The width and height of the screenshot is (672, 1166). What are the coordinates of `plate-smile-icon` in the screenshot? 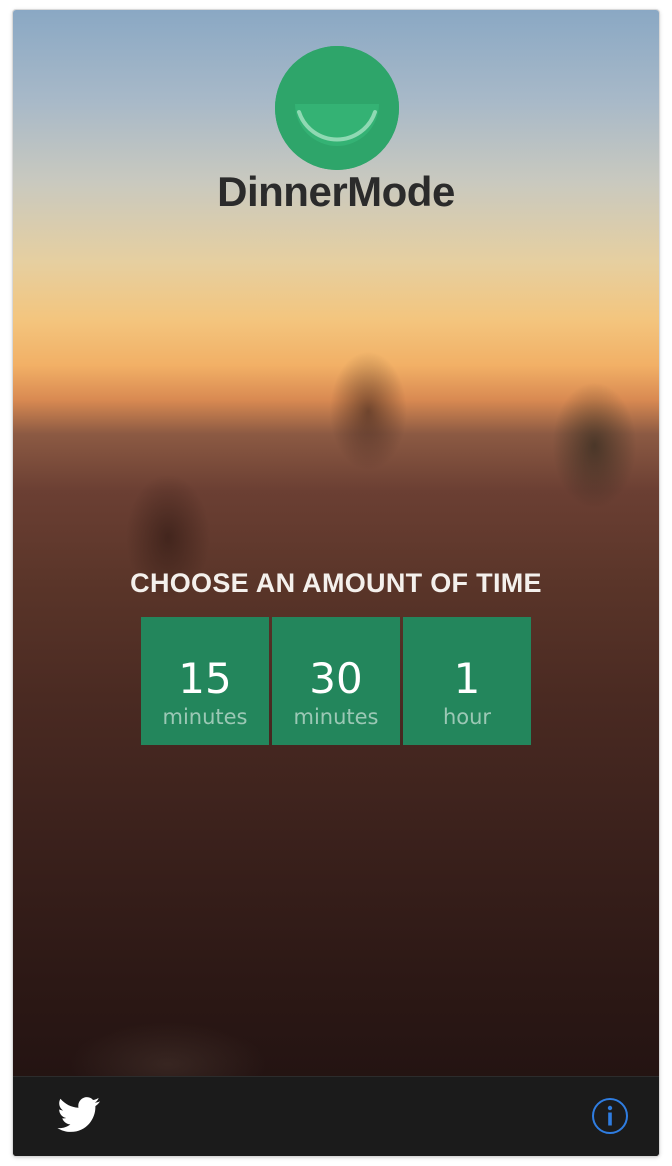 It's located at (337, 108).